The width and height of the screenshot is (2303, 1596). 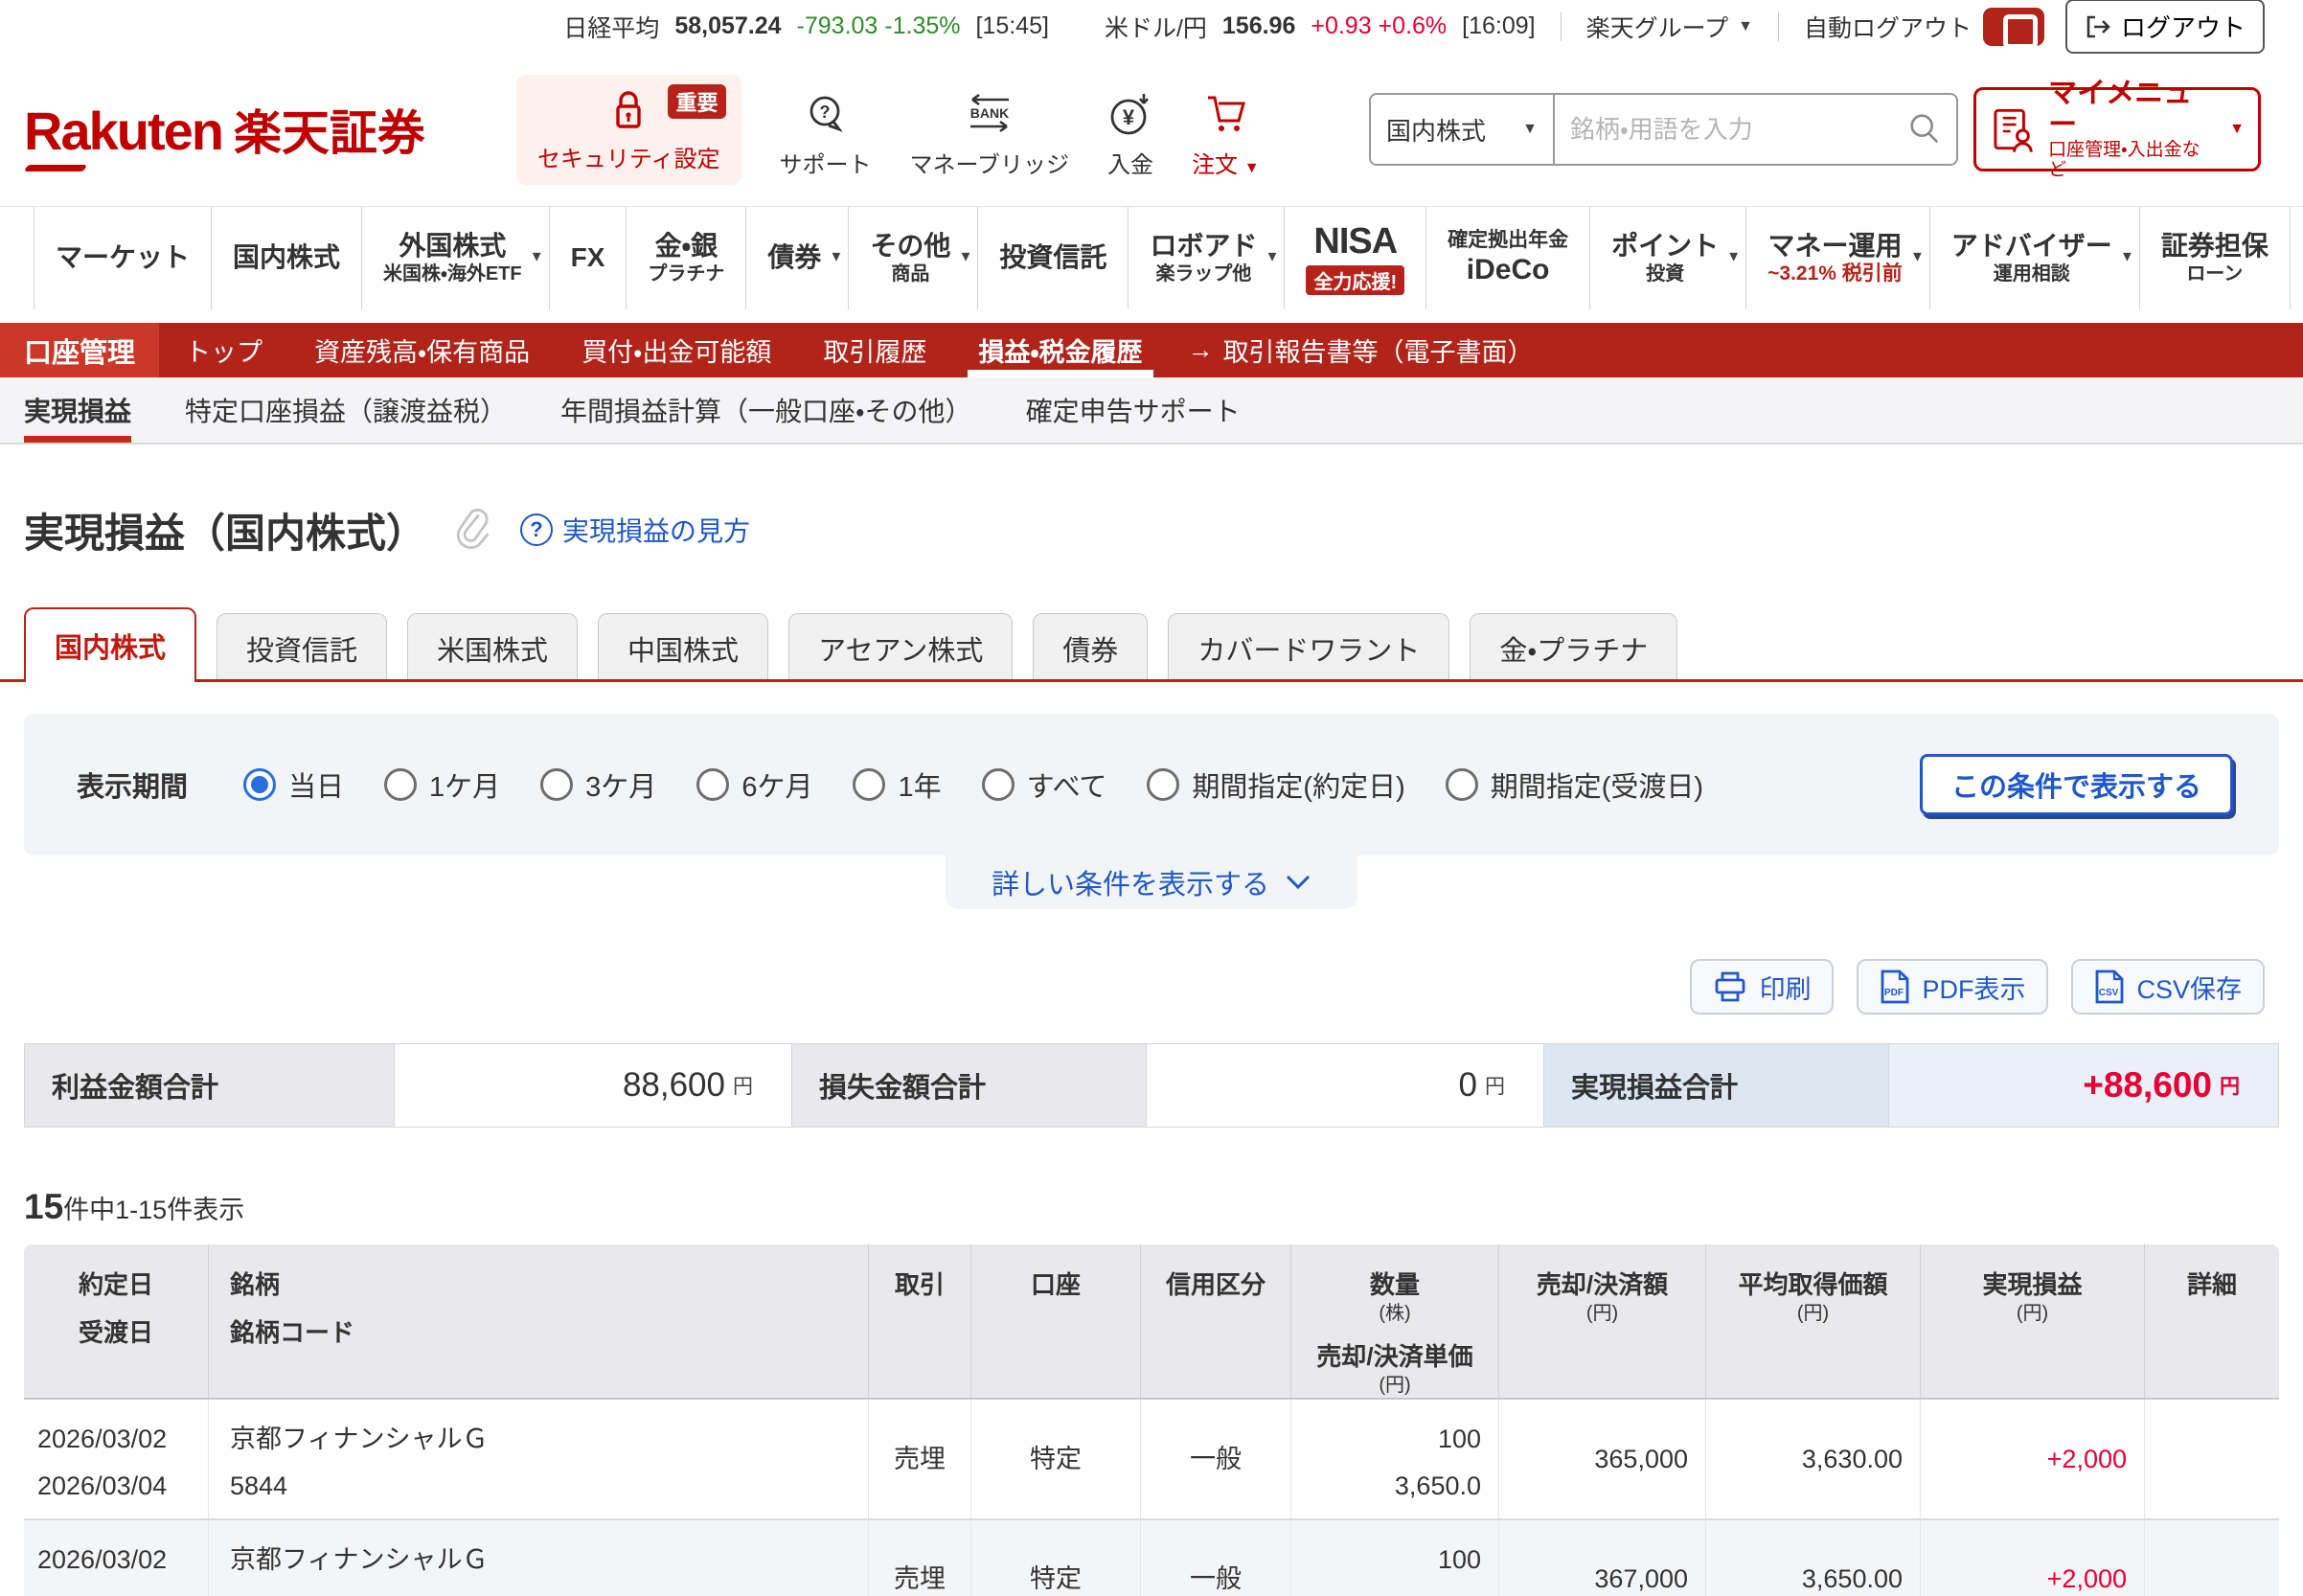 I want to click on logo-swoosh, so click(x=55, y=168).